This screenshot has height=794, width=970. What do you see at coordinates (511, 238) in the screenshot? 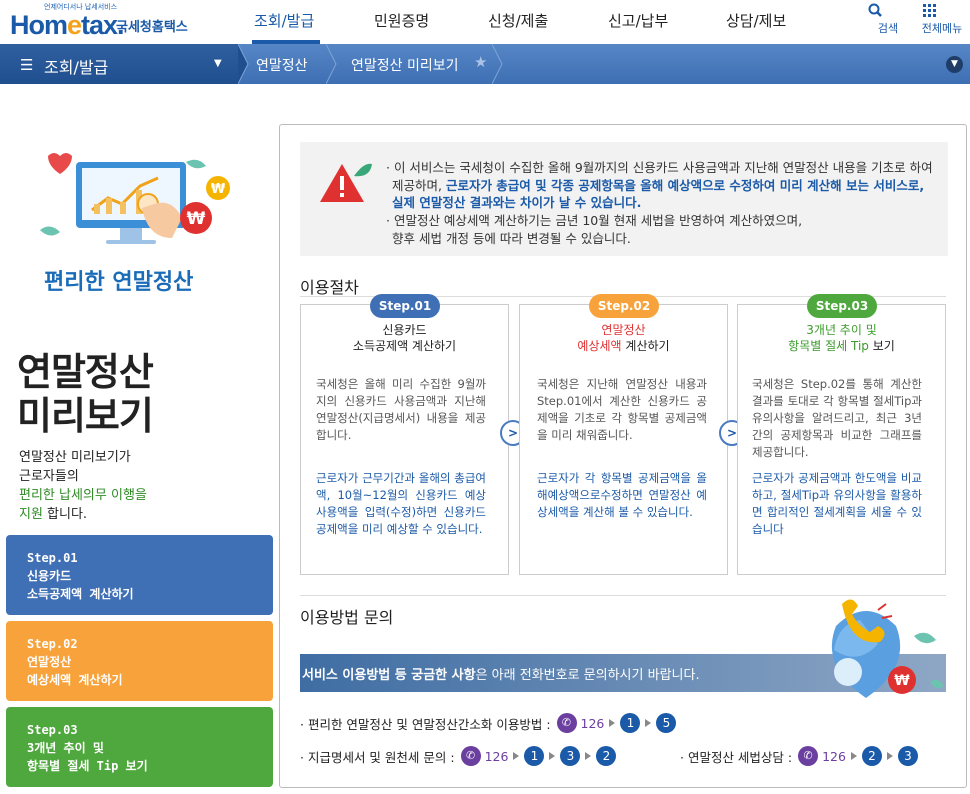
I see `notice-line: 향후 세법 개정 등에 따라 변경될 수 있습니다.` at bounding box center [511, 238].